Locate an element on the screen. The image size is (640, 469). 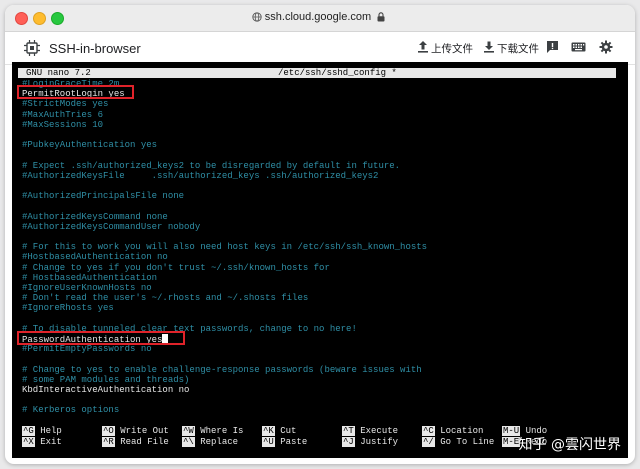
editor-line: #PubkeyAuthentication yes is located at coordinates (89, 145).